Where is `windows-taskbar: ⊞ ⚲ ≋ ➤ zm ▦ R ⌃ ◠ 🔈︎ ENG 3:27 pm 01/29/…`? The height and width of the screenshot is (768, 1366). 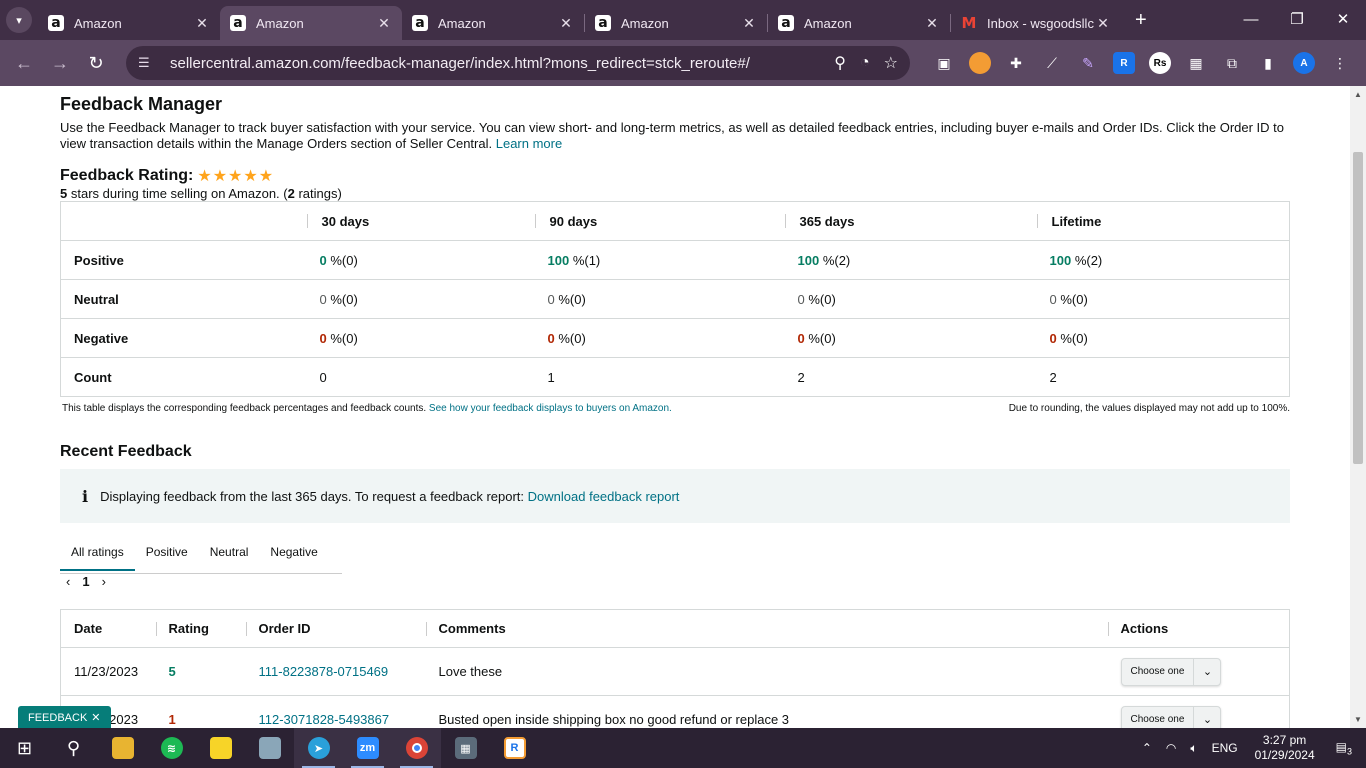
windows-taskbar: ⊞ ⚲ ≋ ➤ zm ▦ R ⌃ ◠ 🔈︎ ENG 3:27 pm 01/29/… is located at coordinates (683, 748).